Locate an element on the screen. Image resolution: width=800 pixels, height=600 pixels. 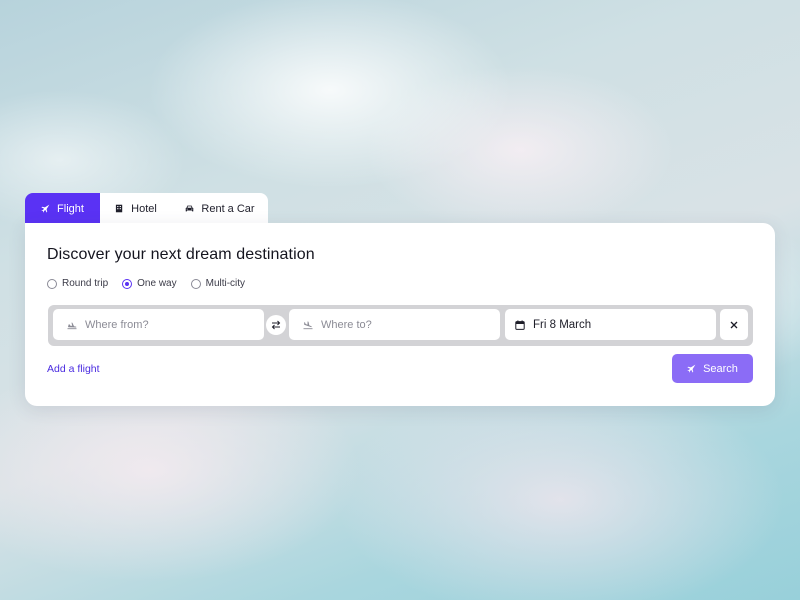
booking-tabs: Flight Hotel Rent a Car is located at coordinates (146, 208).